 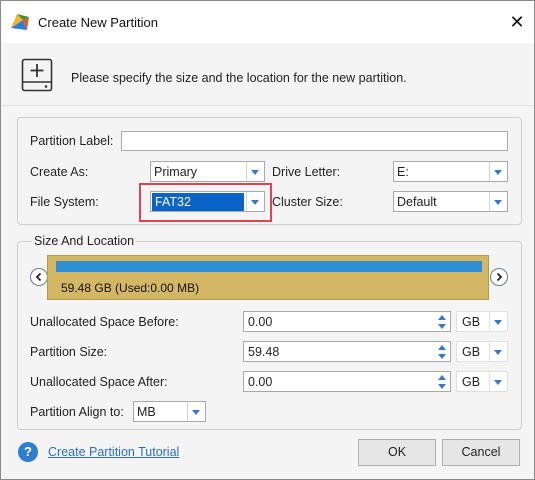 What do you see at coordinates (347, 321) in the screenshot?
I see `unallocated-before-input: 0.00` at bounding box center [347, 321].